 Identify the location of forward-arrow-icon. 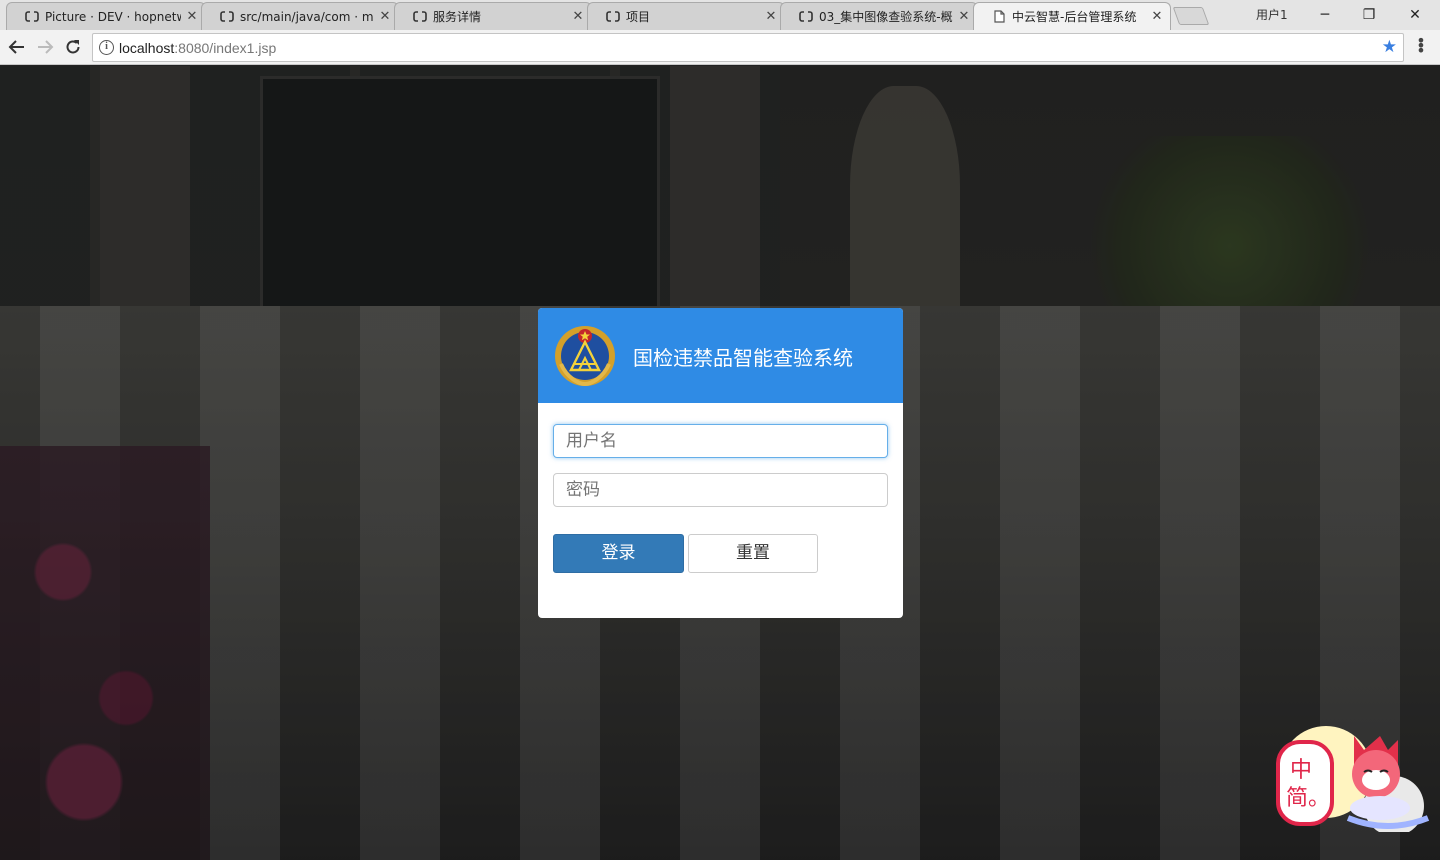
(45, 47).